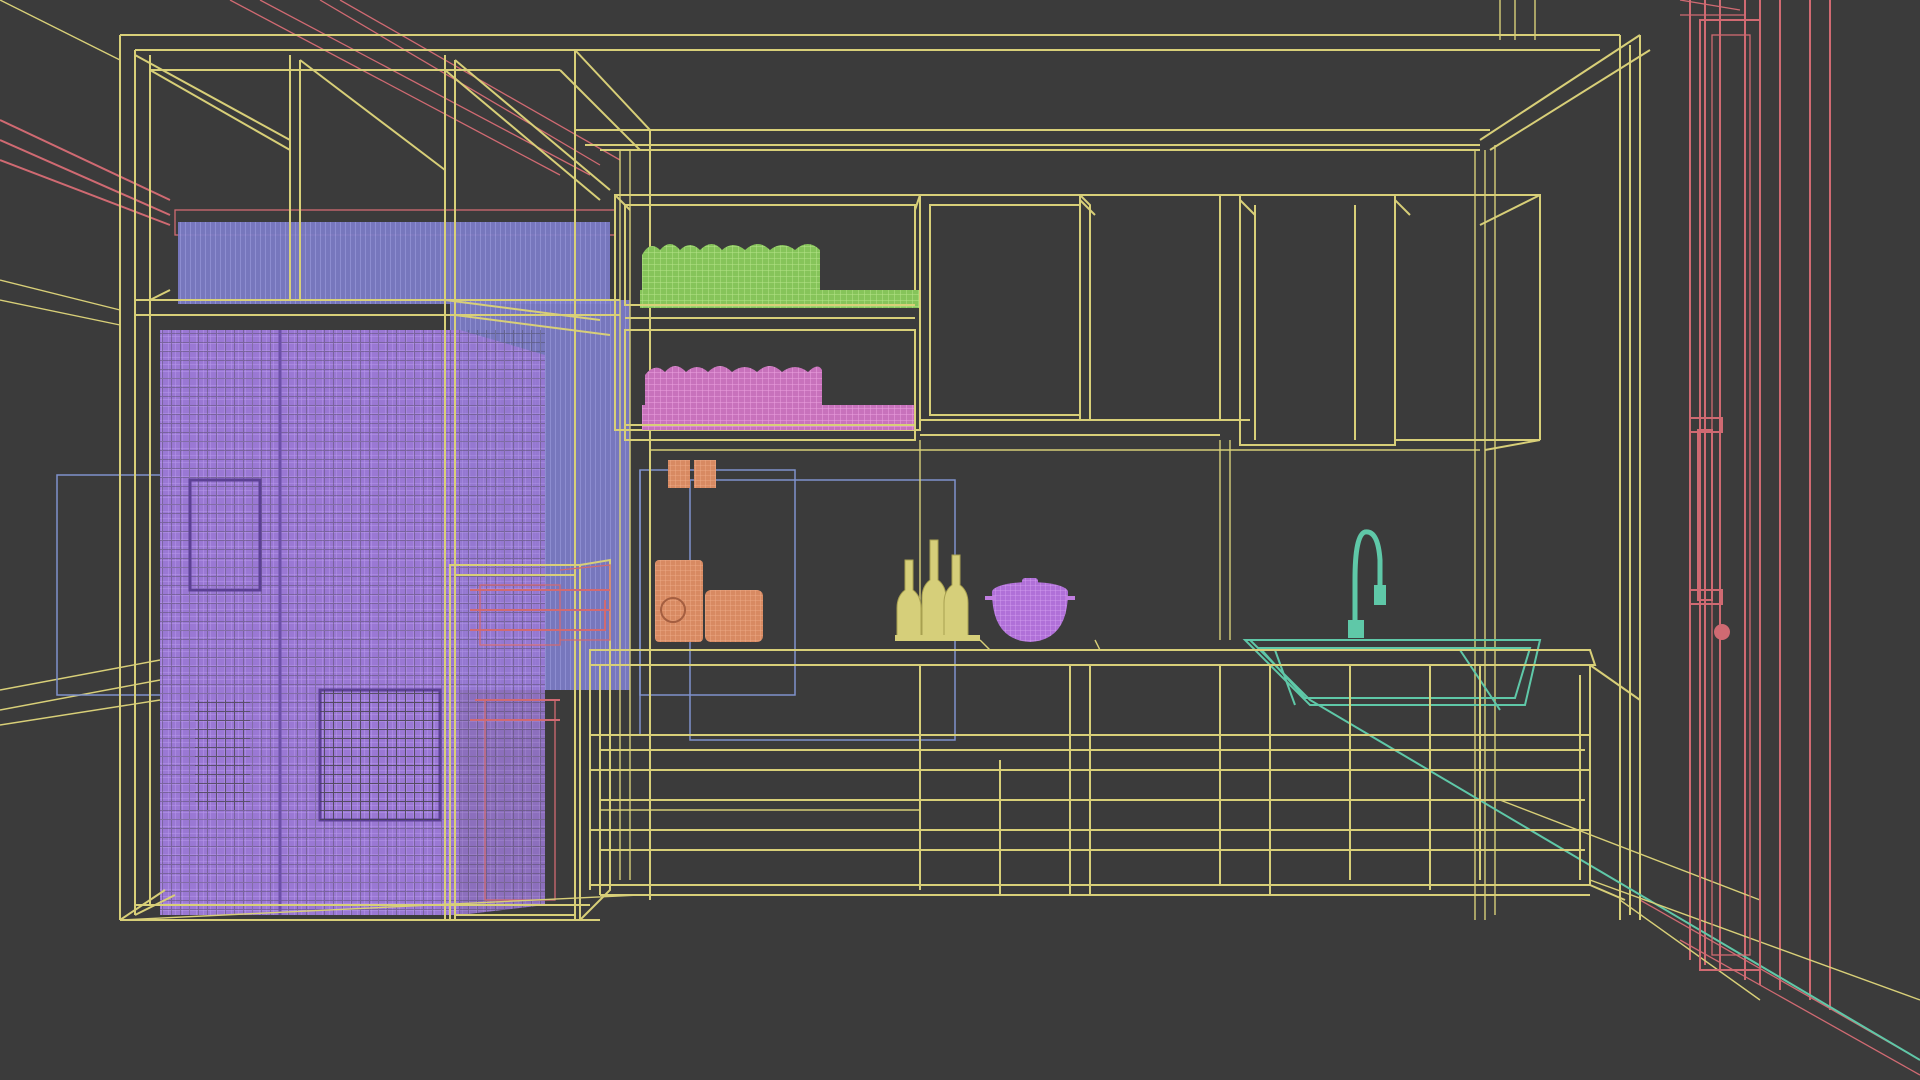  Describe the element at coordinates (692, 474) in the screenshot. I see `wall-outlet` at that location.